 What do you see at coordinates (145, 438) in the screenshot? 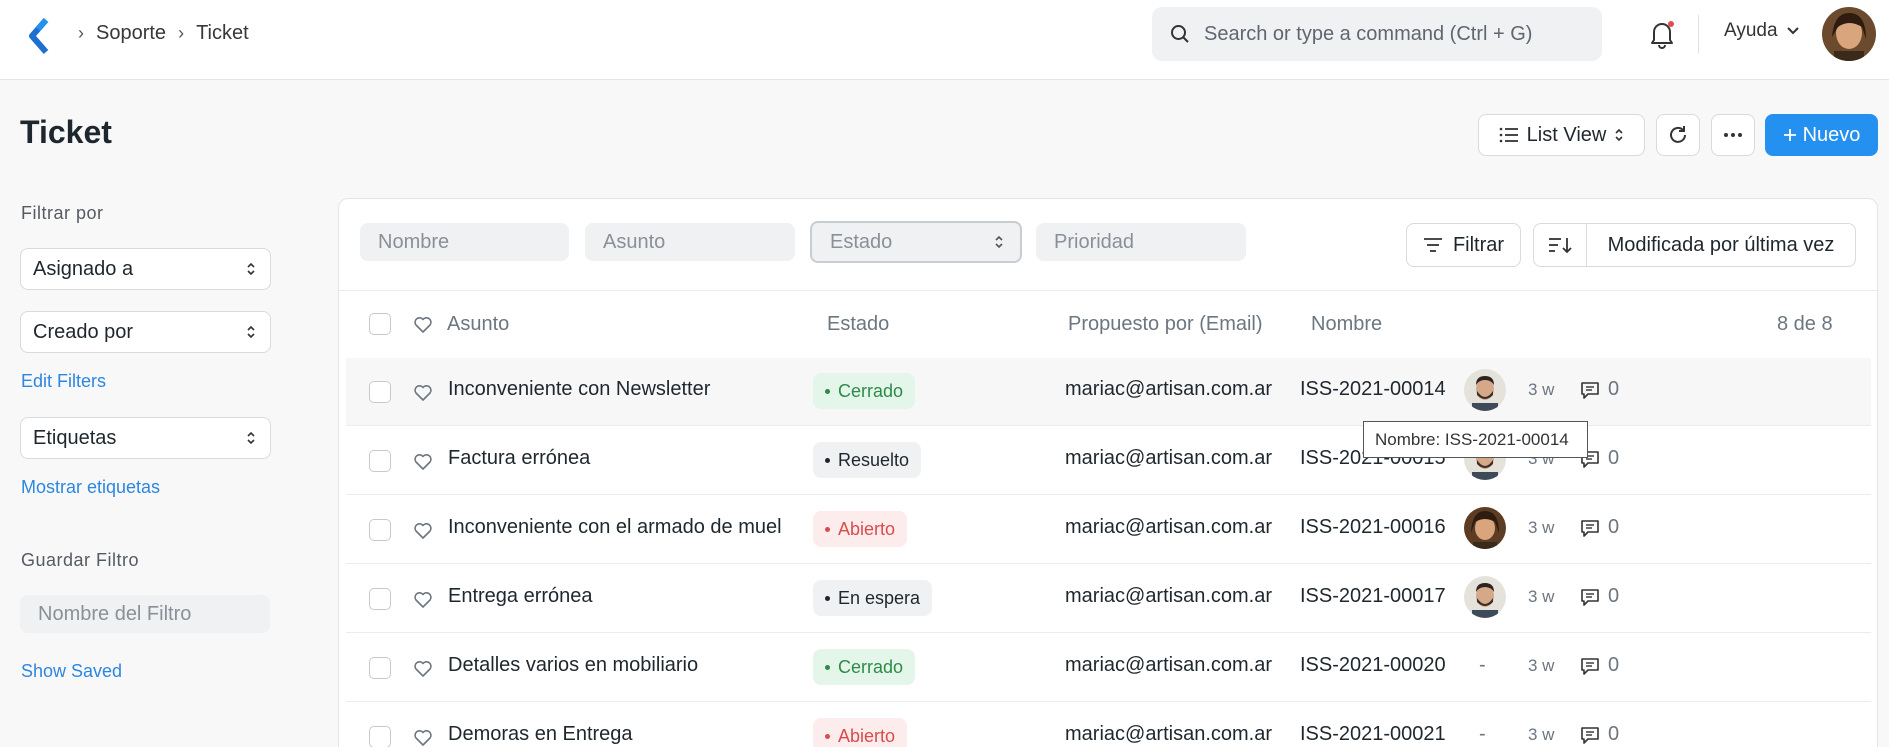
I see `tags-select: Etiquetas` at bounding box center [145, 438].